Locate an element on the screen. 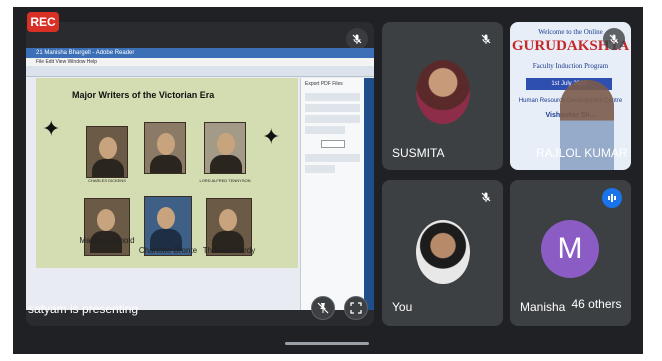 The width and height of the screenshot is (662, 361). portrait-tennyson is located at coordinates (225, 148).